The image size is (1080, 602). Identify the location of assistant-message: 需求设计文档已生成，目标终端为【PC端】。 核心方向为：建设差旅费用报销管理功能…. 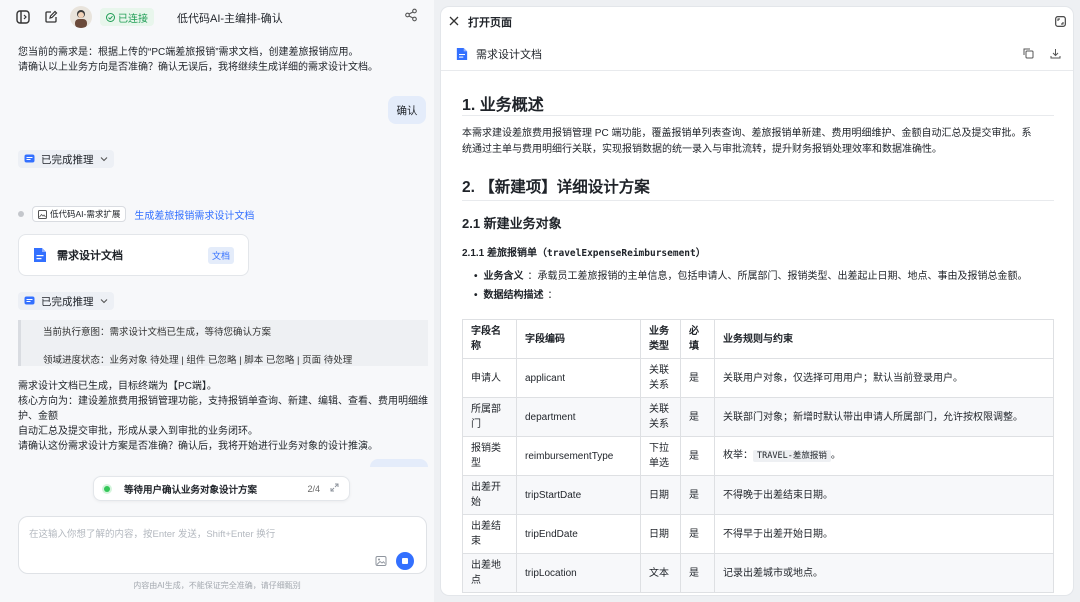
(223, 416).